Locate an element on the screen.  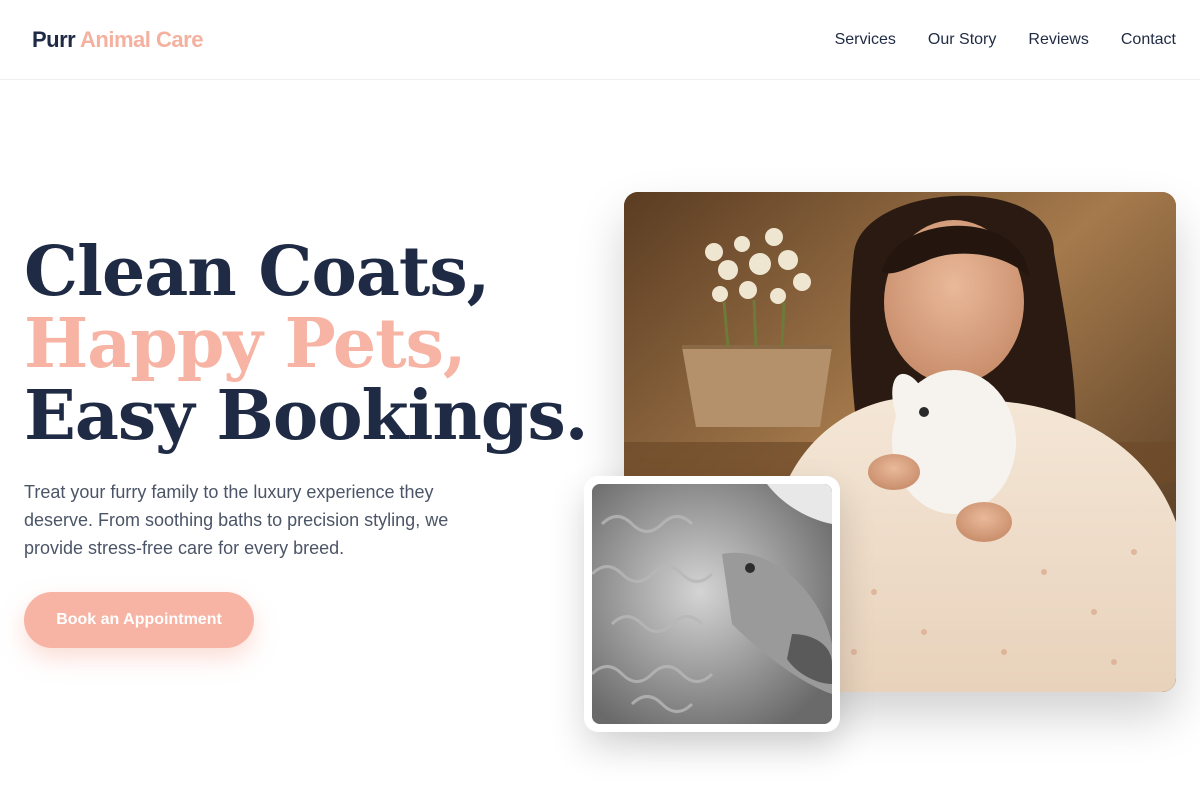
nav-link-services: Services is located at coordinates (865, 40).